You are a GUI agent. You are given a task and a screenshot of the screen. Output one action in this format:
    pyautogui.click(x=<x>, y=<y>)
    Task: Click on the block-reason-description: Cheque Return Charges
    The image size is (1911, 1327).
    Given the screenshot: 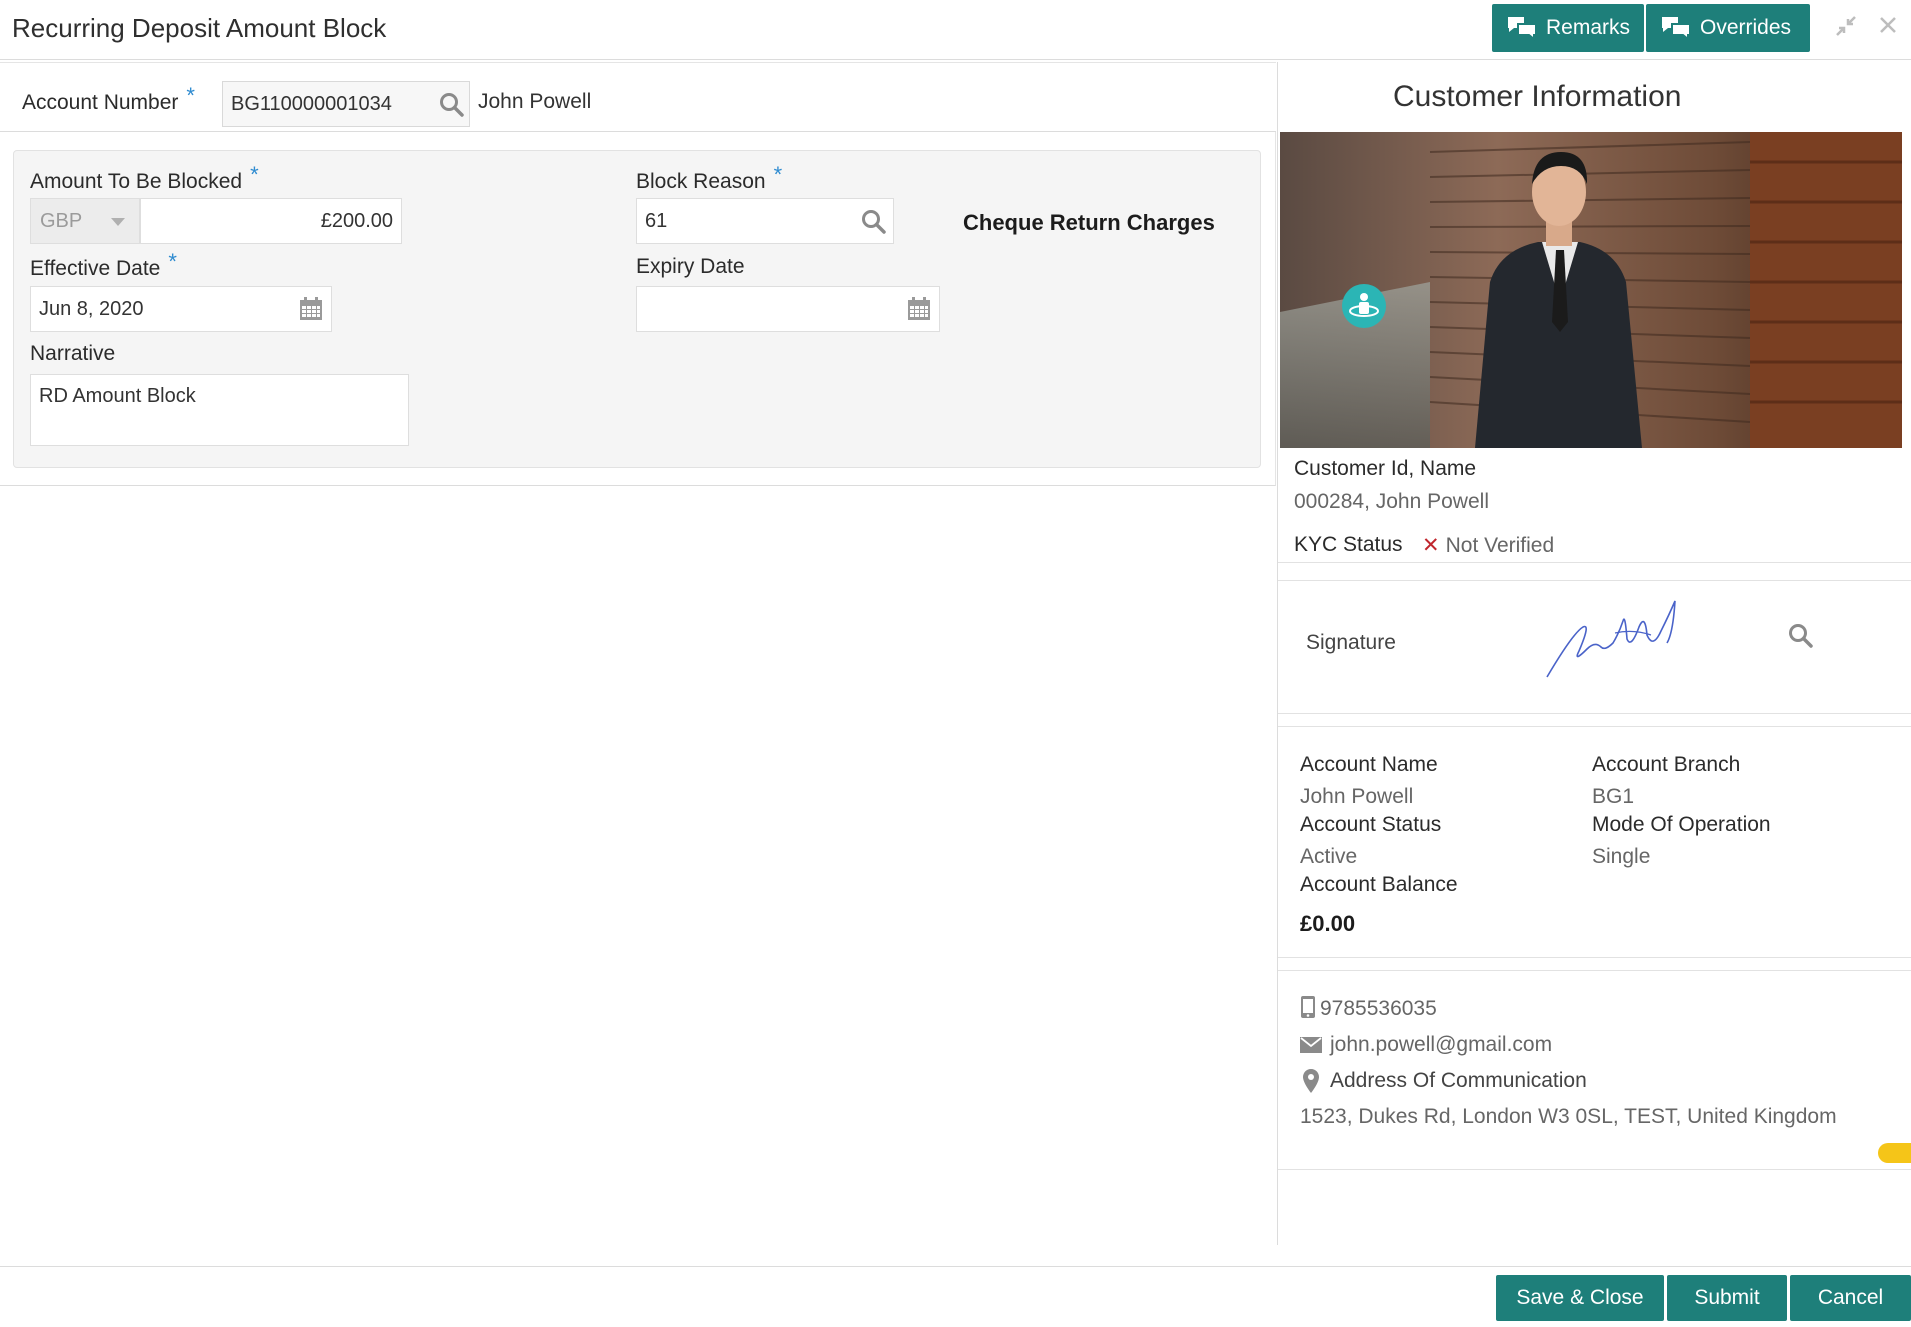 What is the action you would take?
    pyautogui.click(x=1089, y=222)
    